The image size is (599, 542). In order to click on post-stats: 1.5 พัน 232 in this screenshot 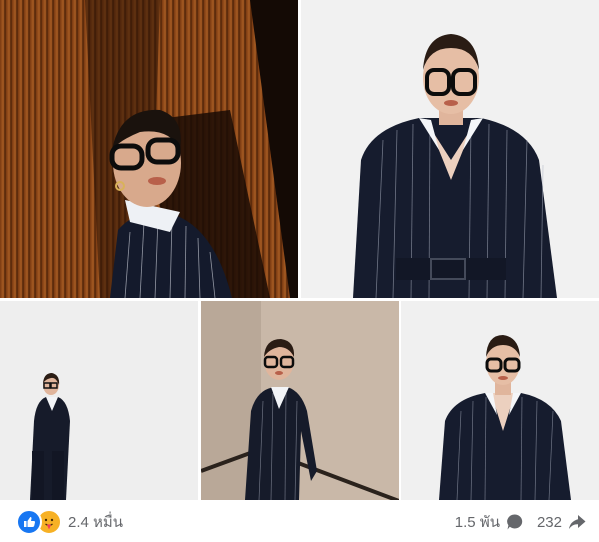, I will do `click(521, 522)`.